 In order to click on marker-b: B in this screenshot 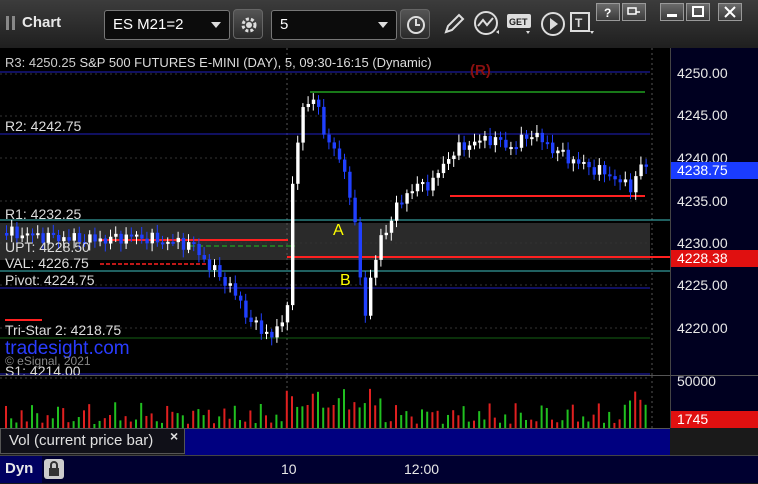, I will do `click(345, 280)`.